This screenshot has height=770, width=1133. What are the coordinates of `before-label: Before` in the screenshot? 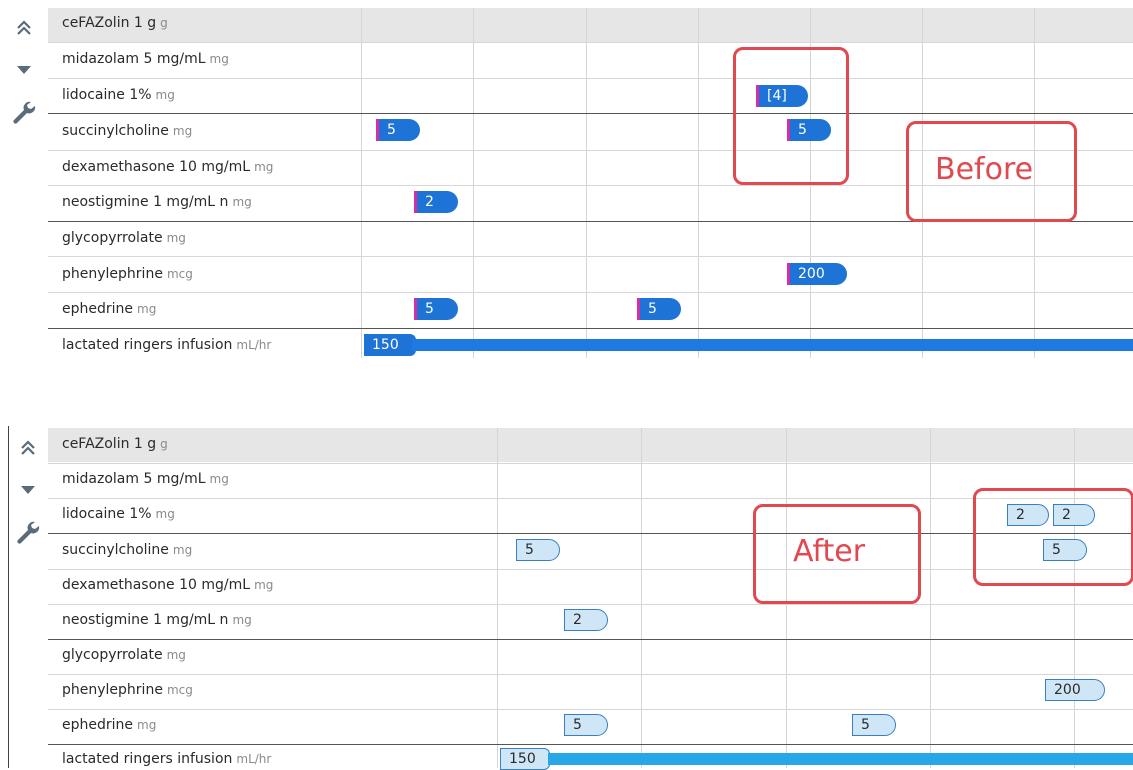 It's located at (984, 169).